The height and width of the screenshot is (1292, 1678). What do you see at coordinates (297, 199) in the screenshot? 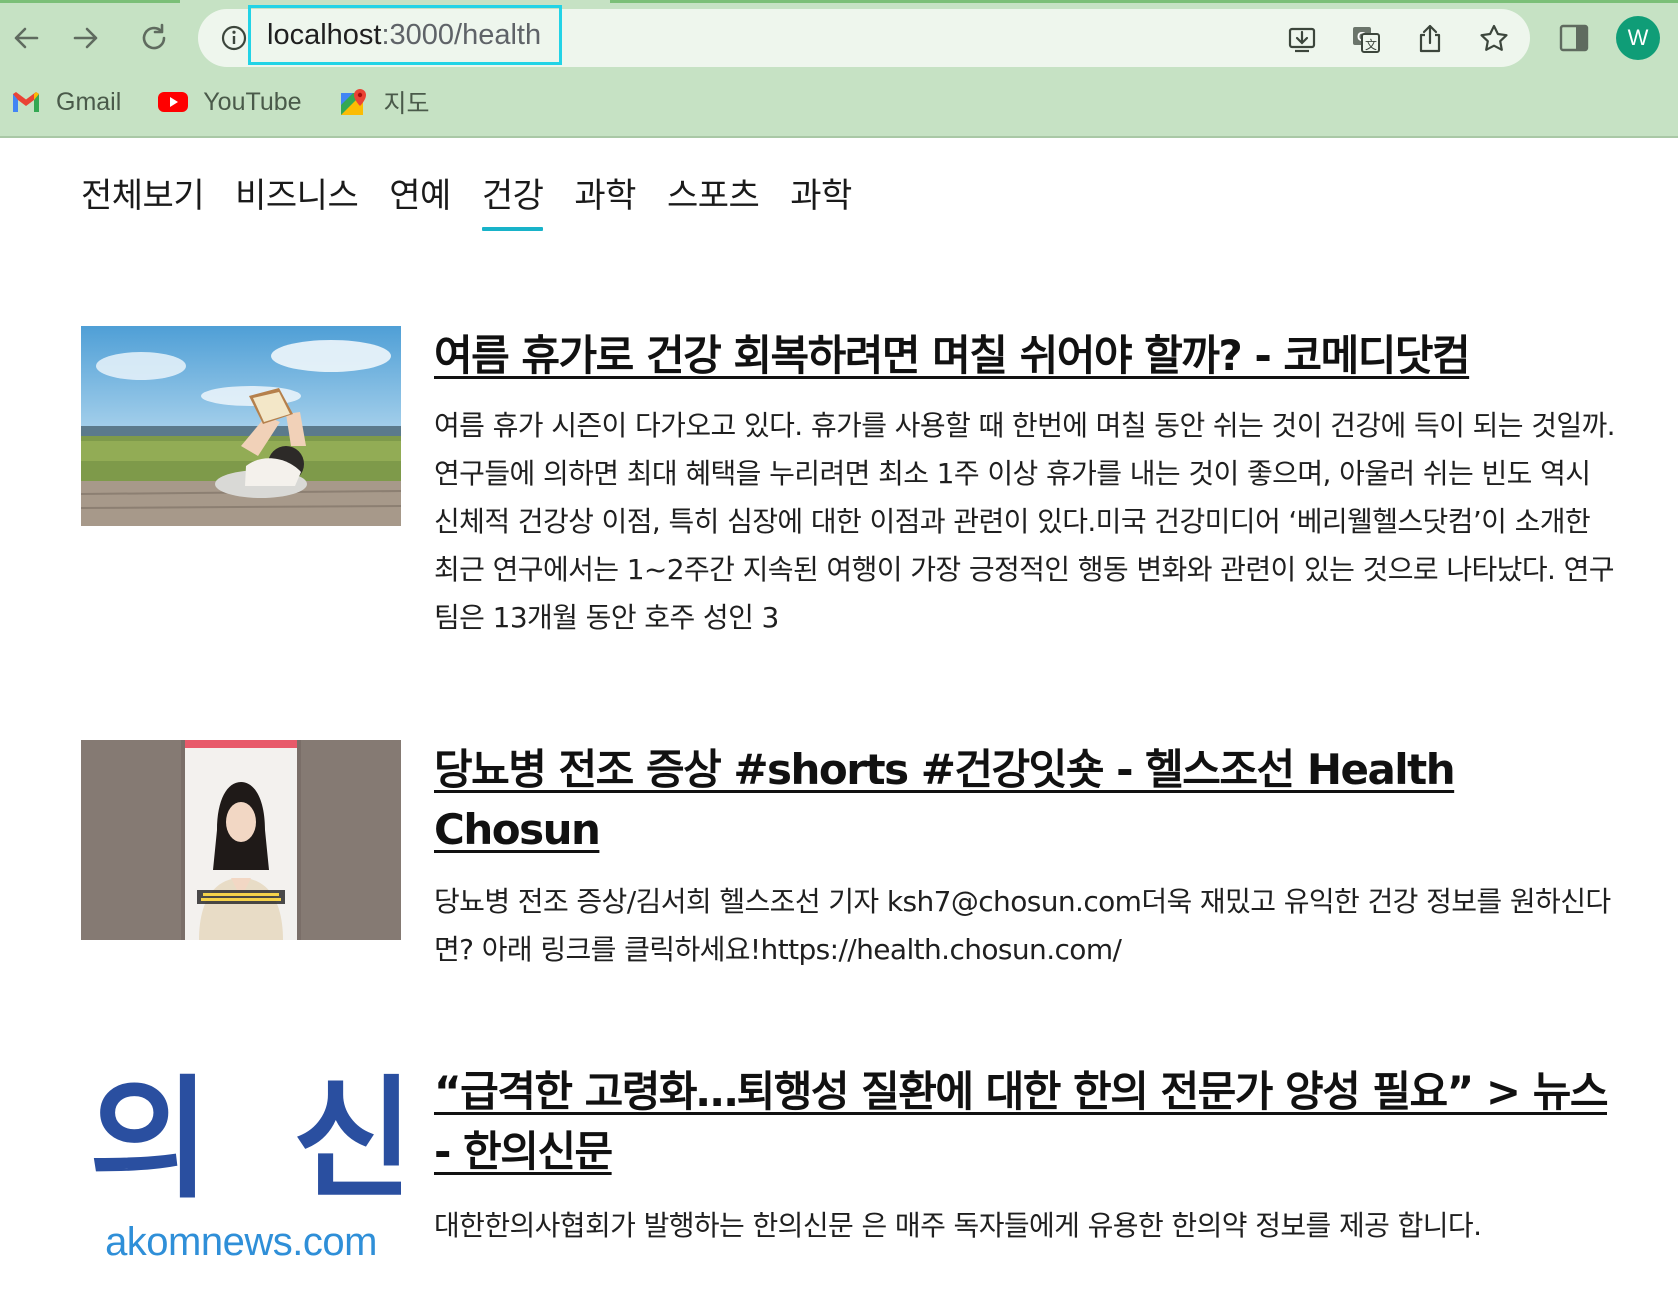
I see `tab-business: 비즈니스` at bounding box center [297, 199].